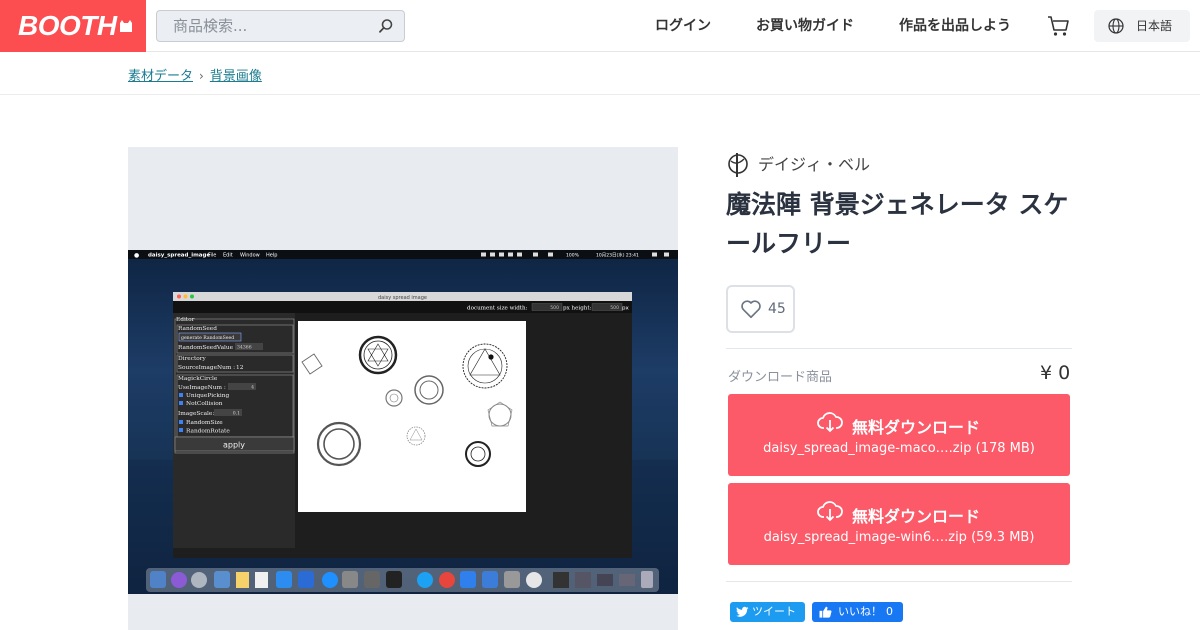  What do you see at coordinates (777, 309) in the screenshot?
I see `like-count: 45` at bounding box center [777, 309].